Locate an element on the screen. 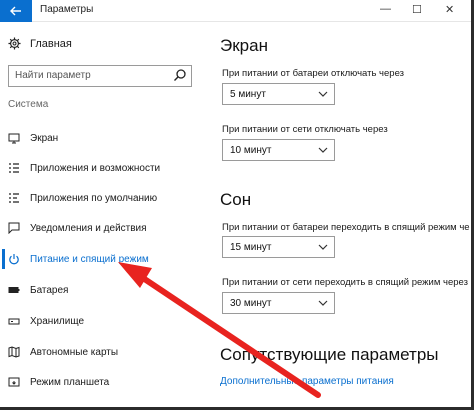  additional-power-settings-link: Дополнительные параметры питания is located at coordinates (307, 381).